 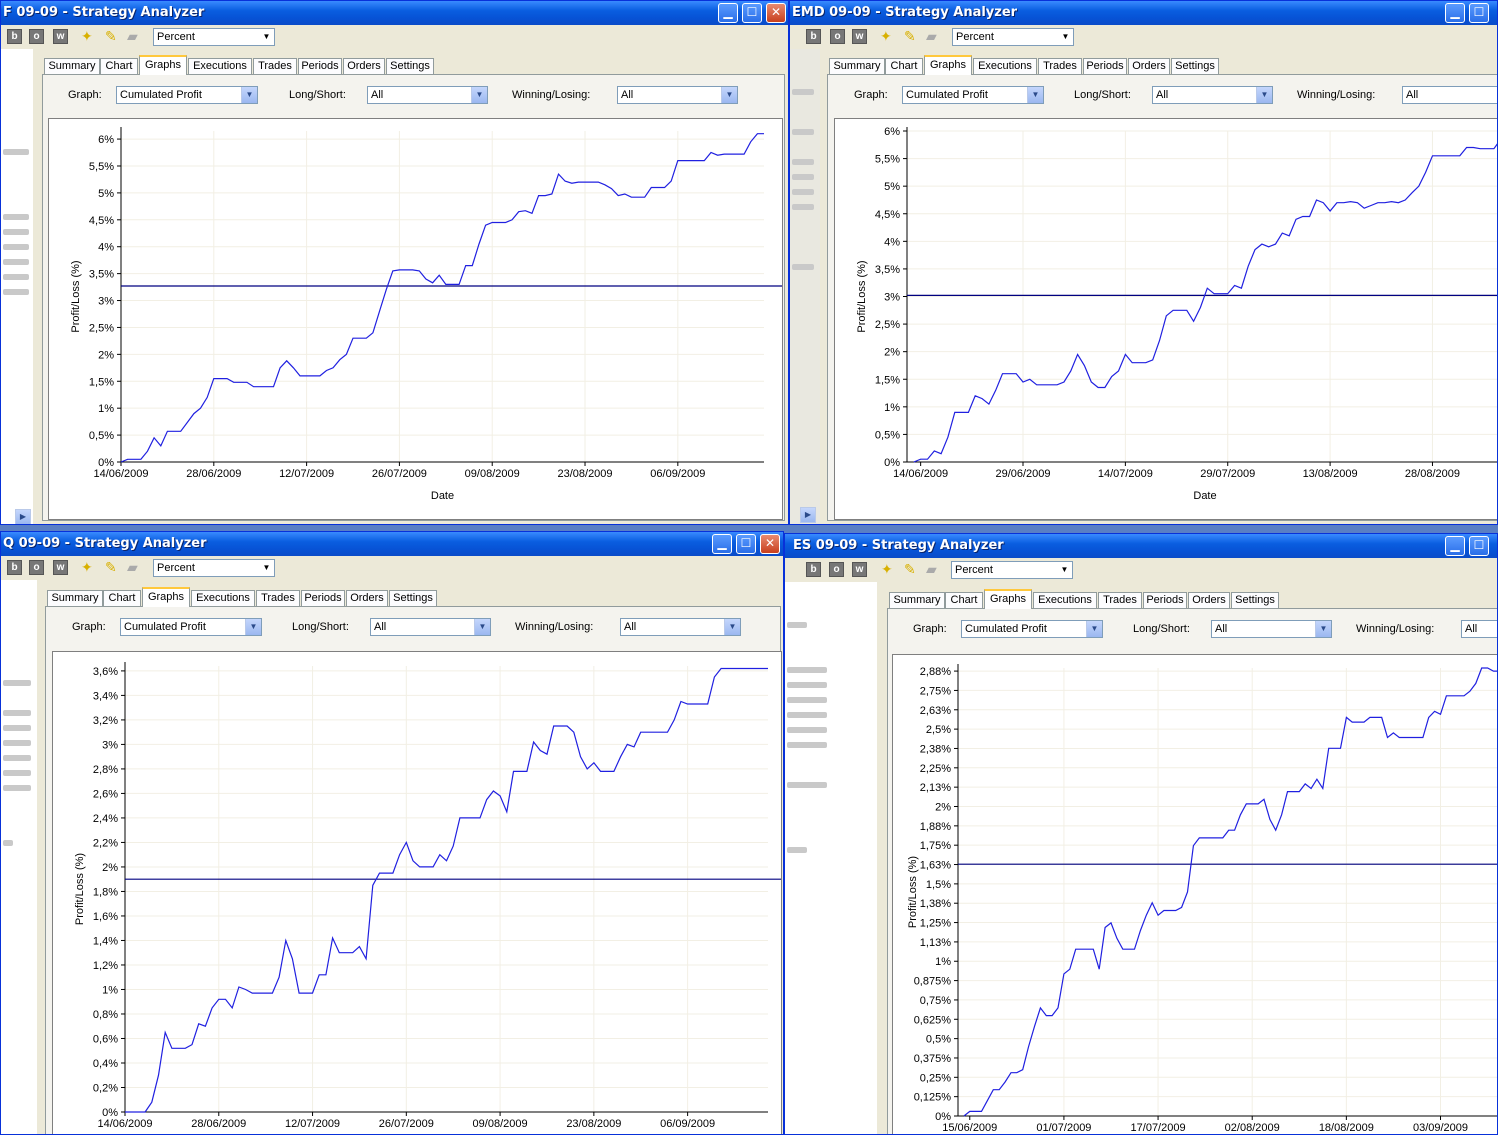 I want to click on window-titlebar: F 09-09 - Strategy Analyzer ▁ ☐ ✕, so click(x=394, y=13).